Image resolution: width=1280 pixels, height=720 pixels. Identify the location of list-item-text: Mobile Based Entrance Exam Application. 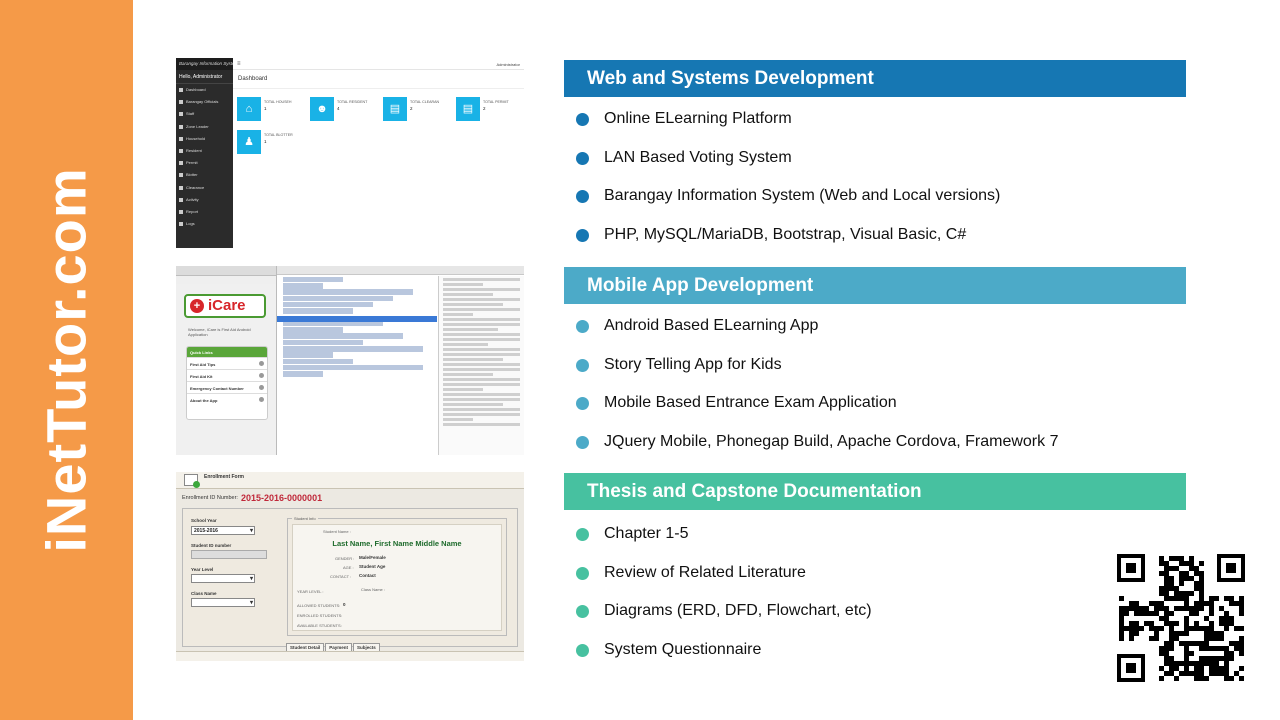
(750, 402).